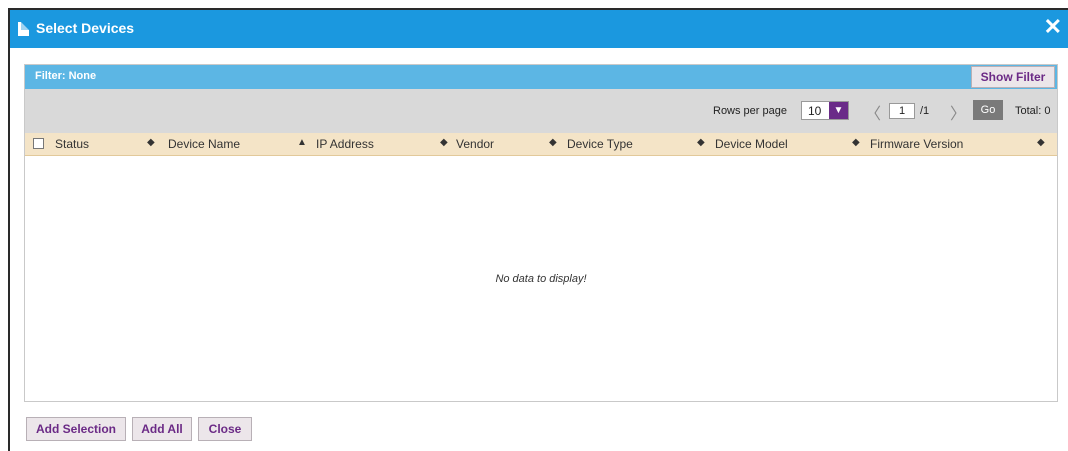  Describe the element at coordinates (475, 144) in the screenshot. I see `column-header-vendor: Vendor` at that location.